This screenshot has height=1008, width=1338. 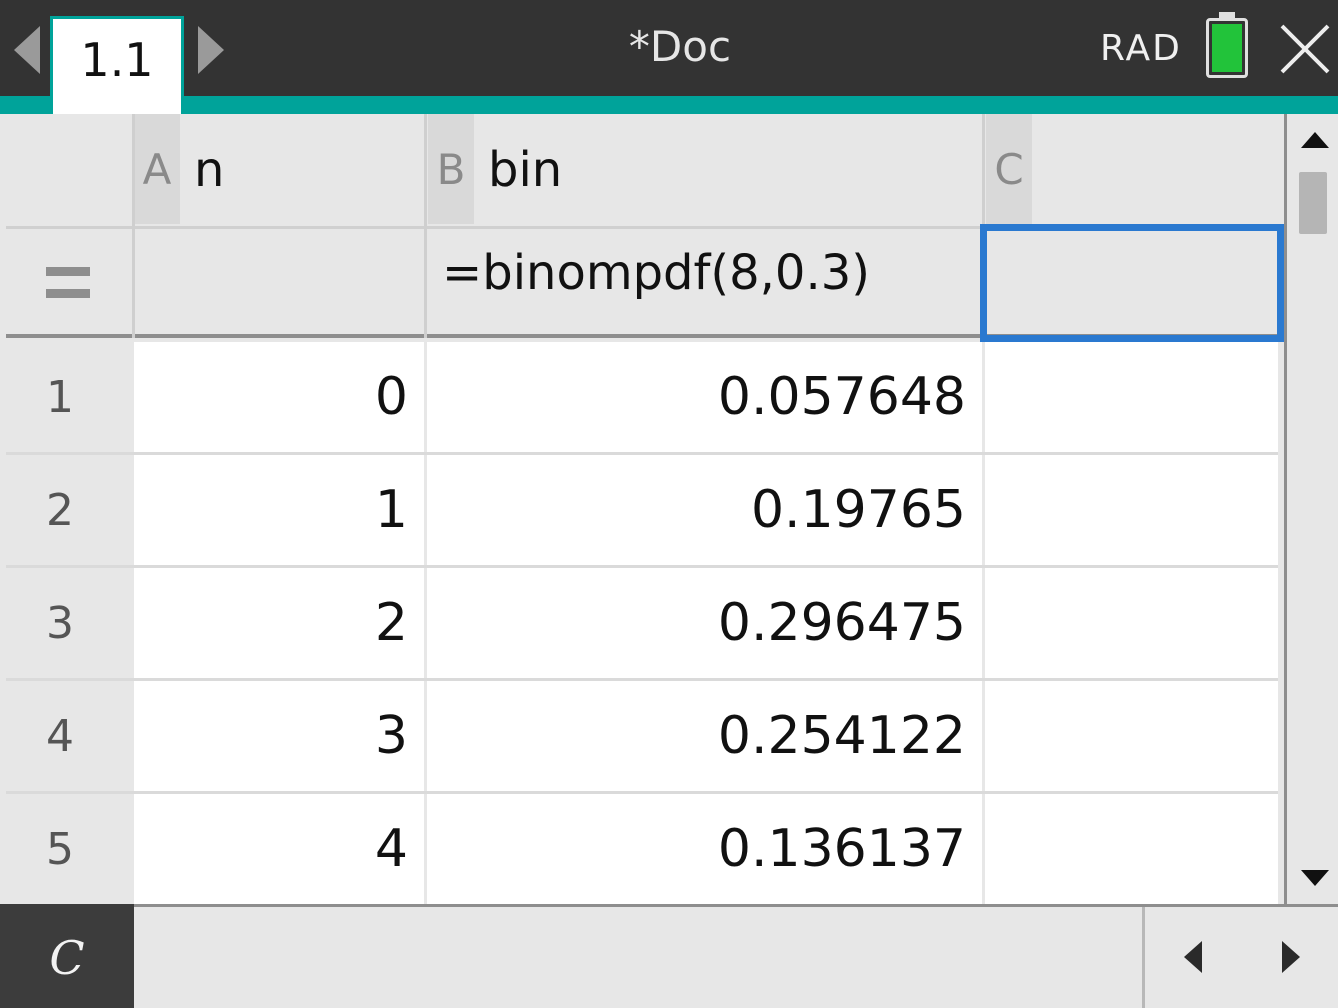 What do you see at coordinates (1291, 957) in the screenshot?
I see `scroll-right-arrow-icon` at bounding box center [1291, 957].